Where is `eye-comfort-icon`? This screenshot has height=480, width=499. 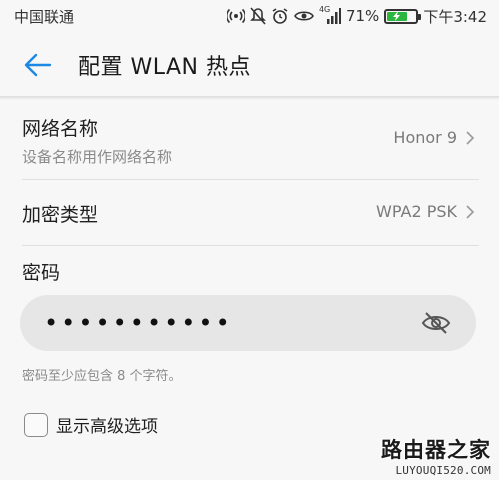
eye-comfort-icon is located at coordinates (304, 16).